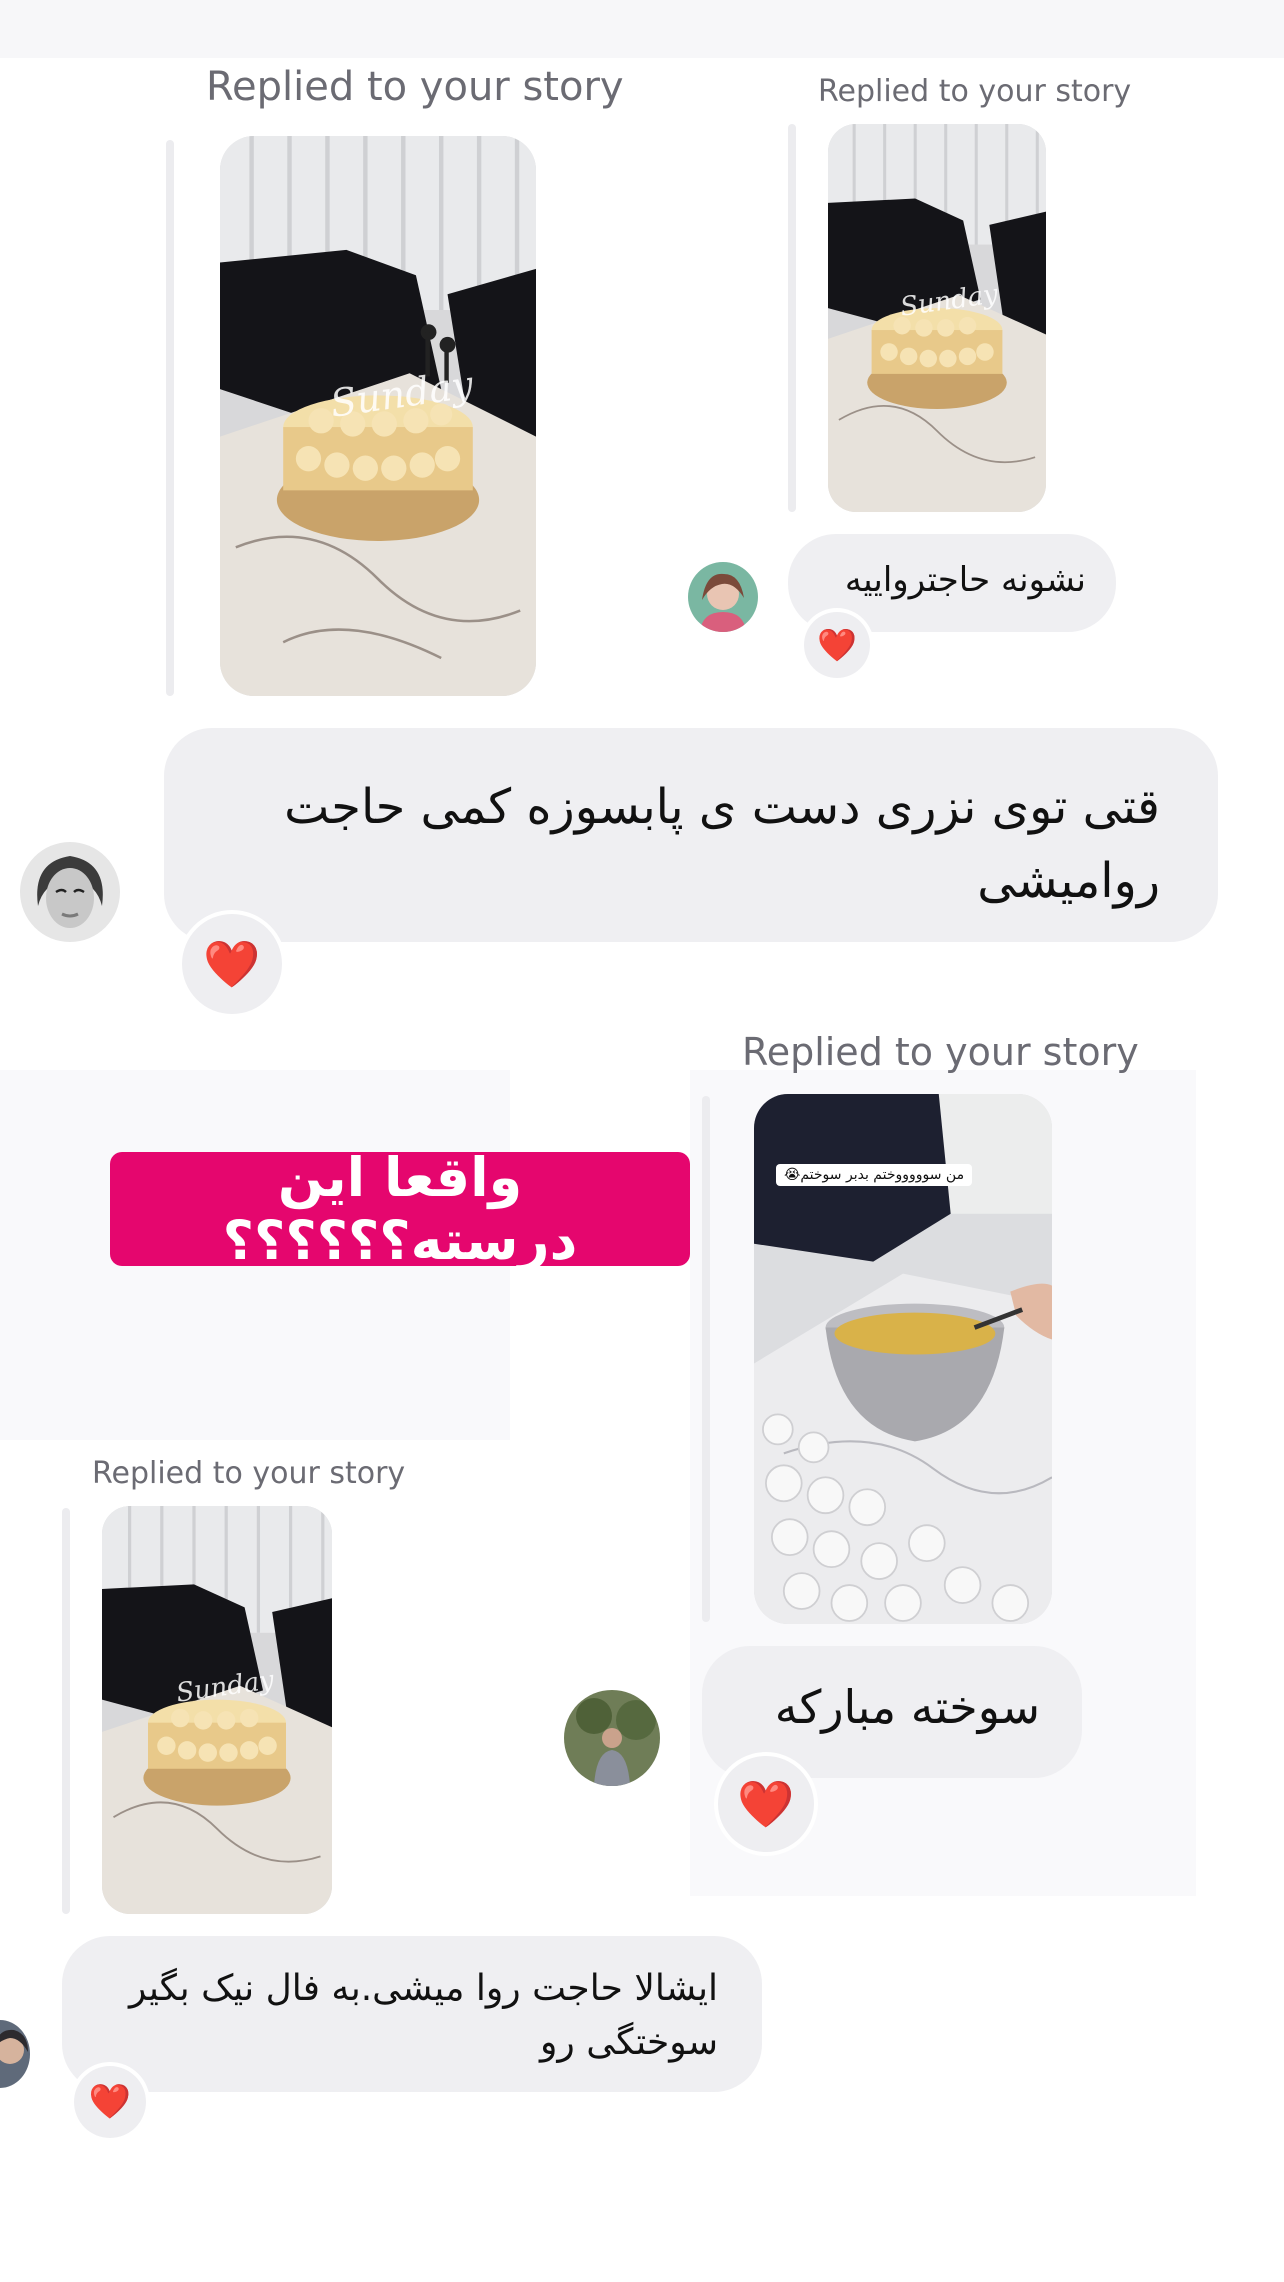  I want to click on sticker-text: واقعا این درسته؟؟؟؟؟؟, so click(400, 1209).